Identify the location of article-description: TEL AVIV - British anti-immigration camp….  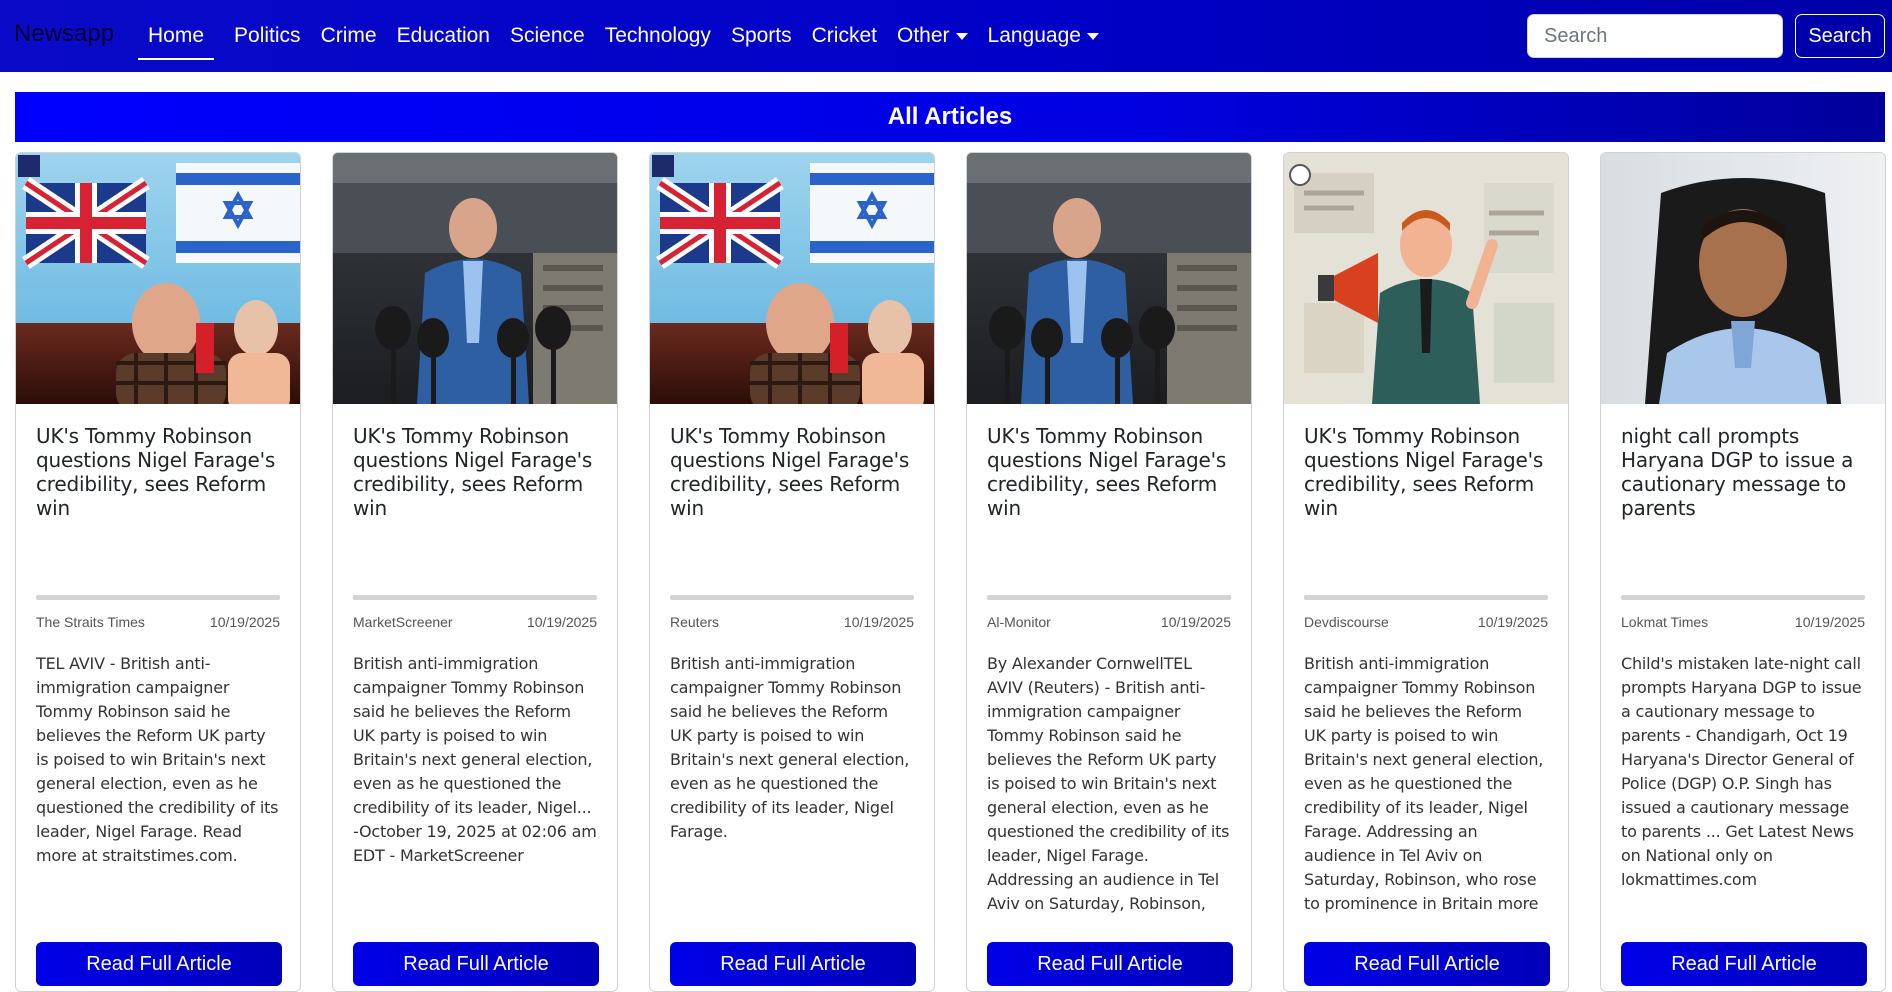
(157, 759).